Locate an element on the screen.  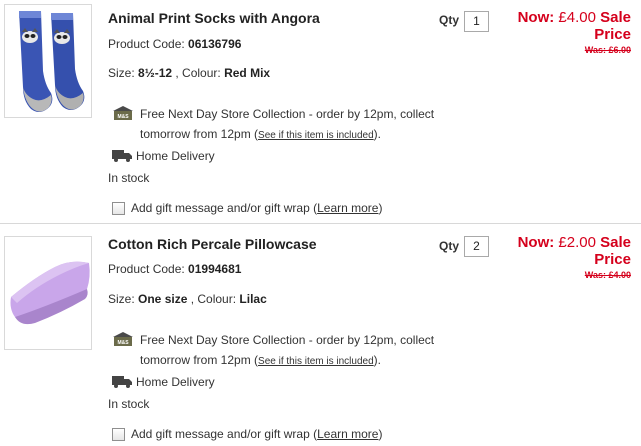
product-title: Cotton Rich Percale Pillowcase is located at coordinates (212, 244).